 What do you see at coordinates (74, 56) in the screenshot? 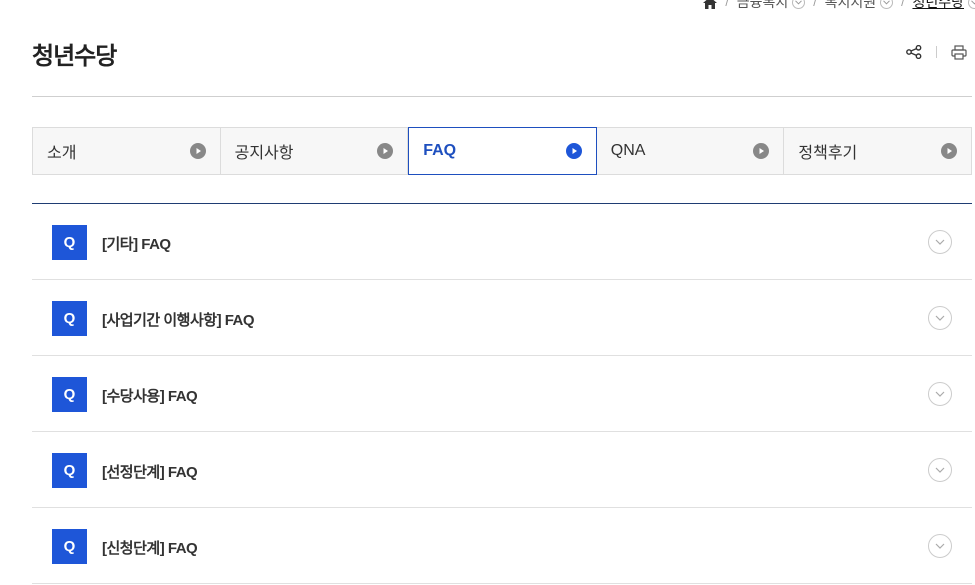
I see `page-title: 청년수당` at bounding box center [74, 56].